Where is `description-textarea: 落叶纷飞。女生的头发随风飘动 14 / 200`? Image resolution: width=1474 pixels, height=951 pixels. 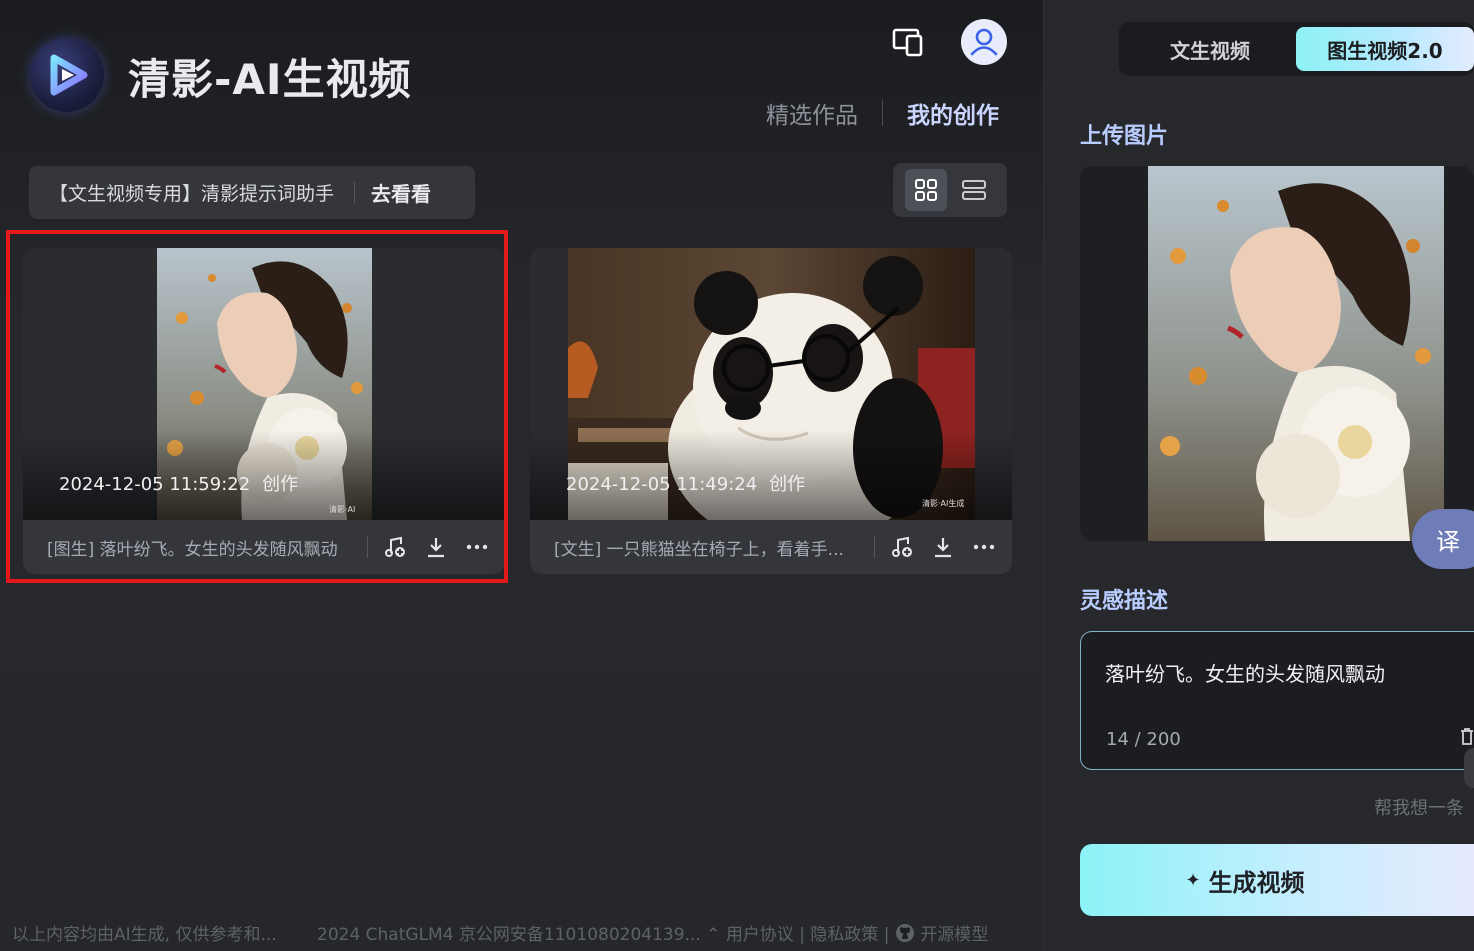 description-textarea: 落叶纷飞。女生的头发随风飘动 14 / 200 is located at coordinates (1277, 700).